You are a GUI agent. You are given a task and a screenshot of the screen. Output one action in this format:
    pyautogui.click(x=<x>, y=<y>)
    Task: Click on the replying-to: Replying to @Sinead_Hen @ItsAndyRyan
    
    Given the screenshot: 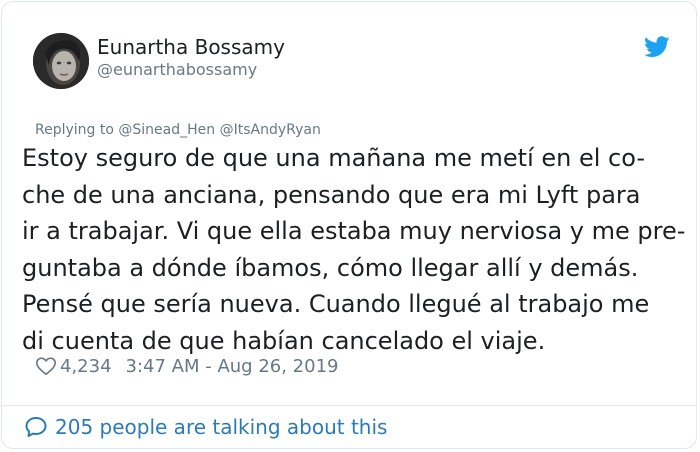 What is the action you would take?
    pyautogui.click(x=178, y=130)
    